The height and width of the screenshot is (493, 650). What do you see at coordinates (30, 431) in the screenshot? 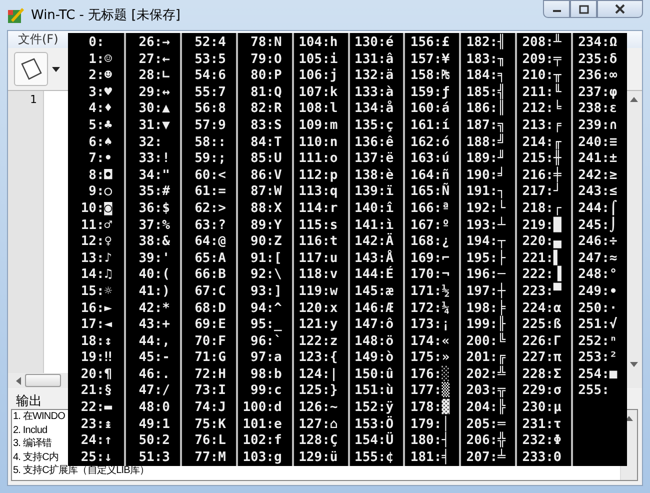
I see `output-line: 2. Includ` at bounding box center [30, 431].